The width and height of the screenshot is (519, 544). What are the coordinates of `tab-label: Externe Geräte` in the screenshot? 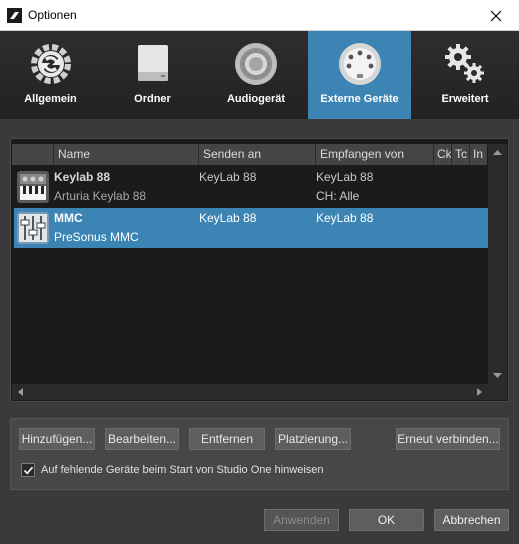 It's located at (359, 99).